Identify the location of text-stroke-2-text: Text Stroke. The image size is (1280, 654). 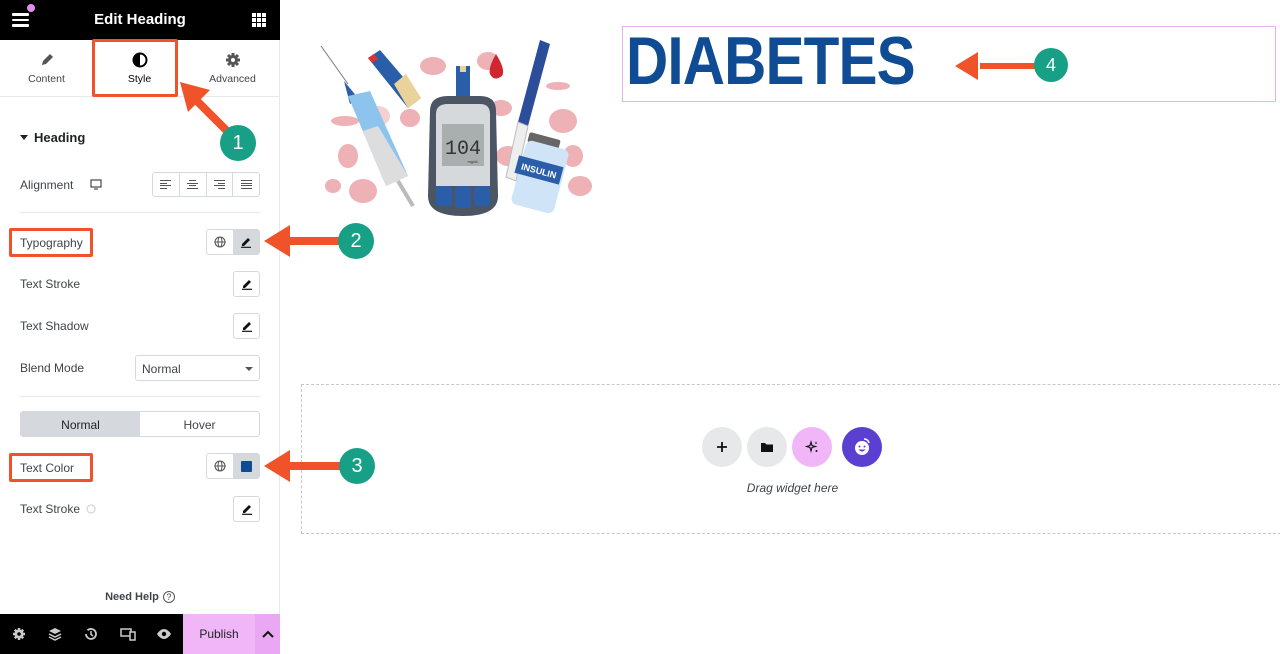
(50, 509).